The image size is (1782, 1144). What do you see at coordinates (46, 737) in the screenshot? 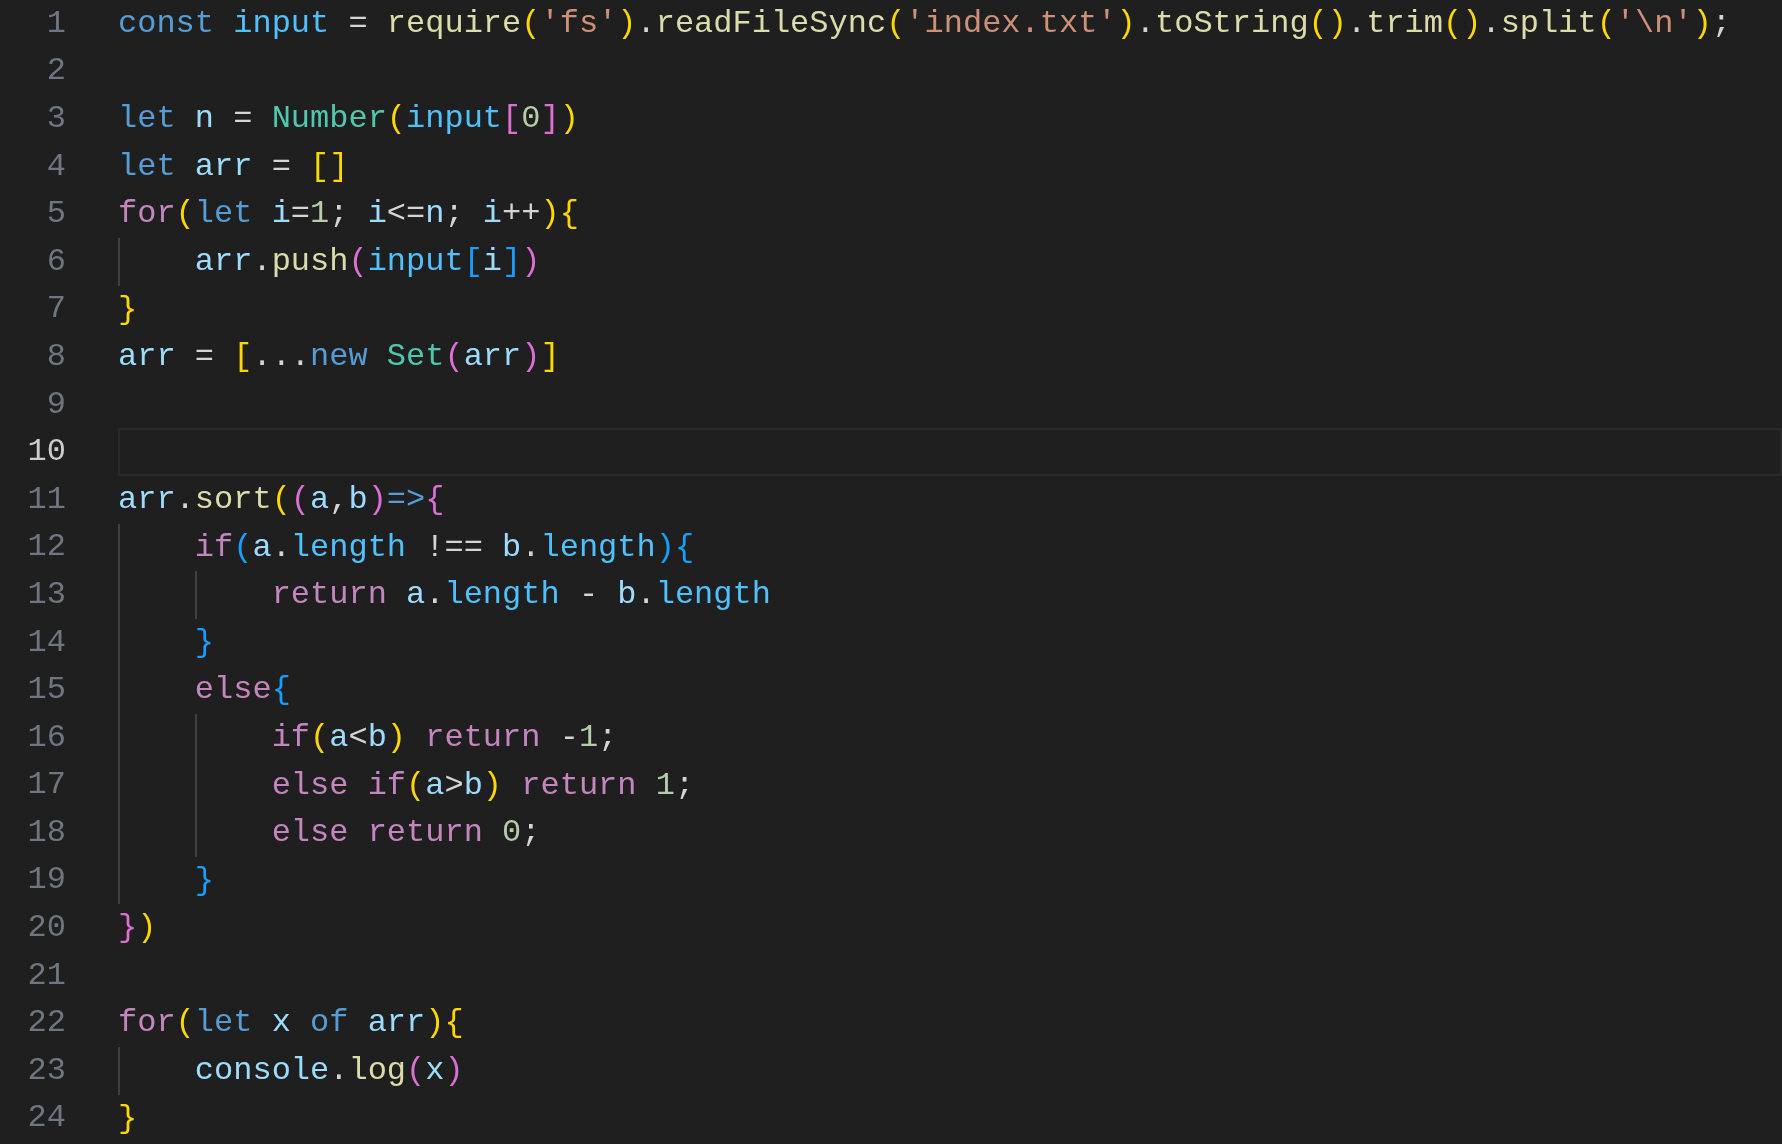
I see `line-number: 16` at bounding box center [46, 737].